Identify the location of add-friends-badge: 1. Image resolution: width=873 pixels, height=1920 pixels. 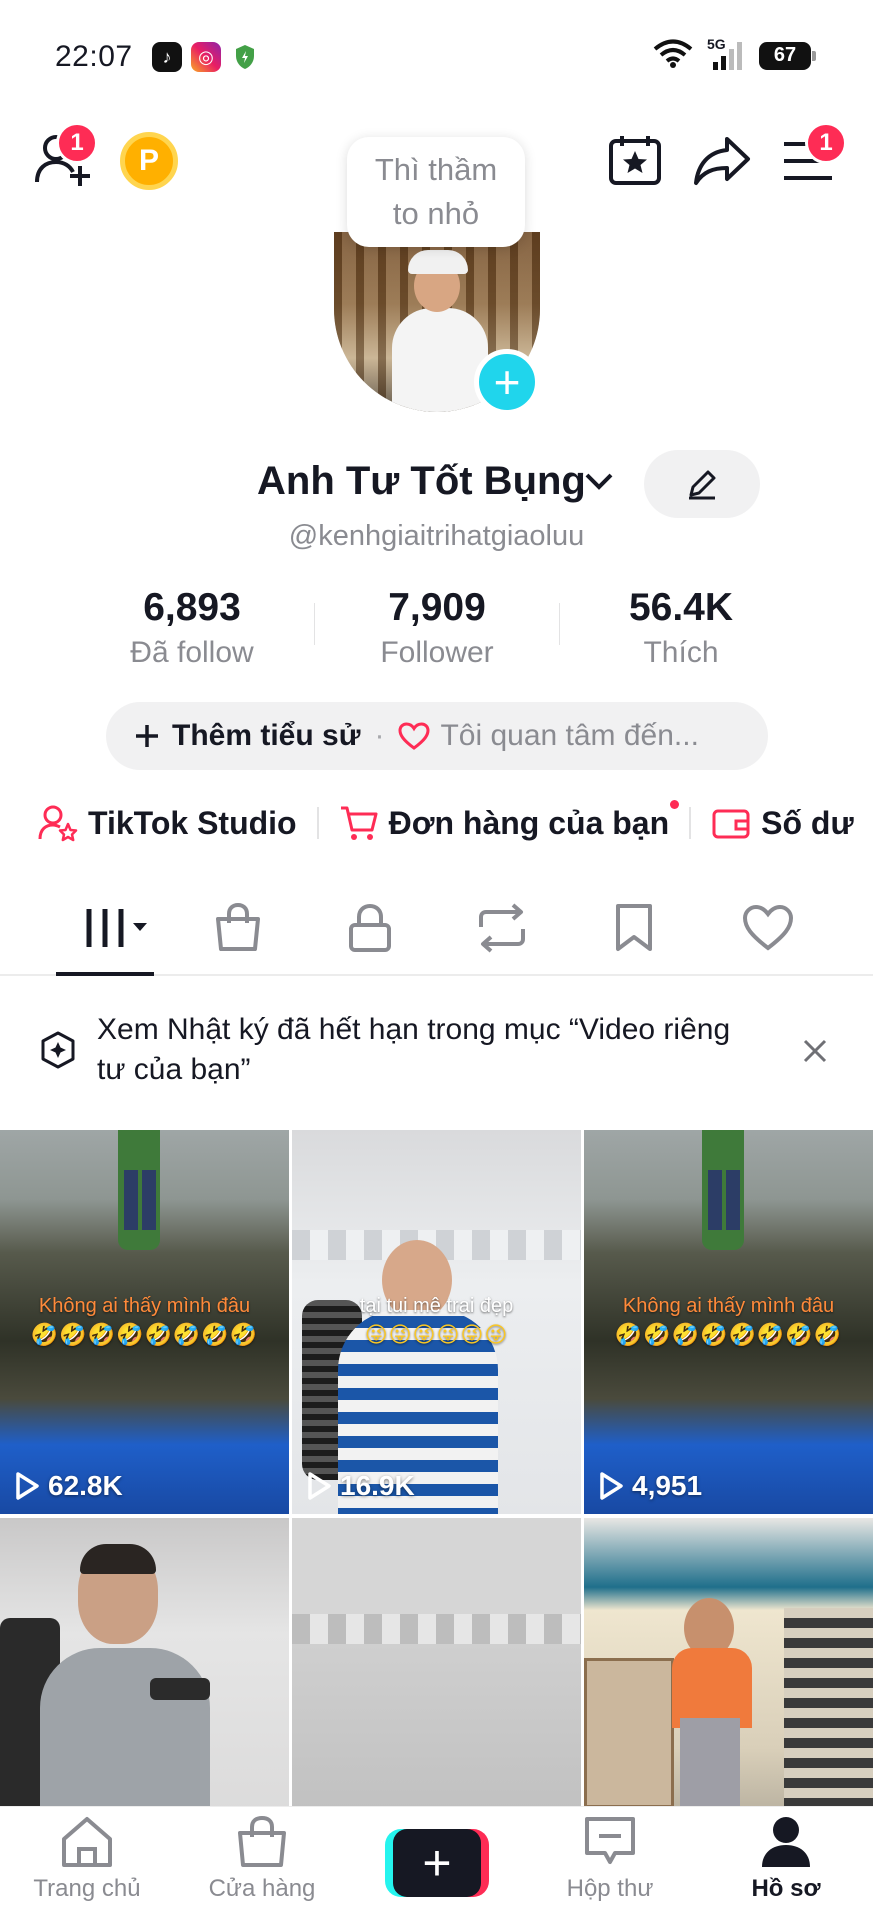
(77, 143).